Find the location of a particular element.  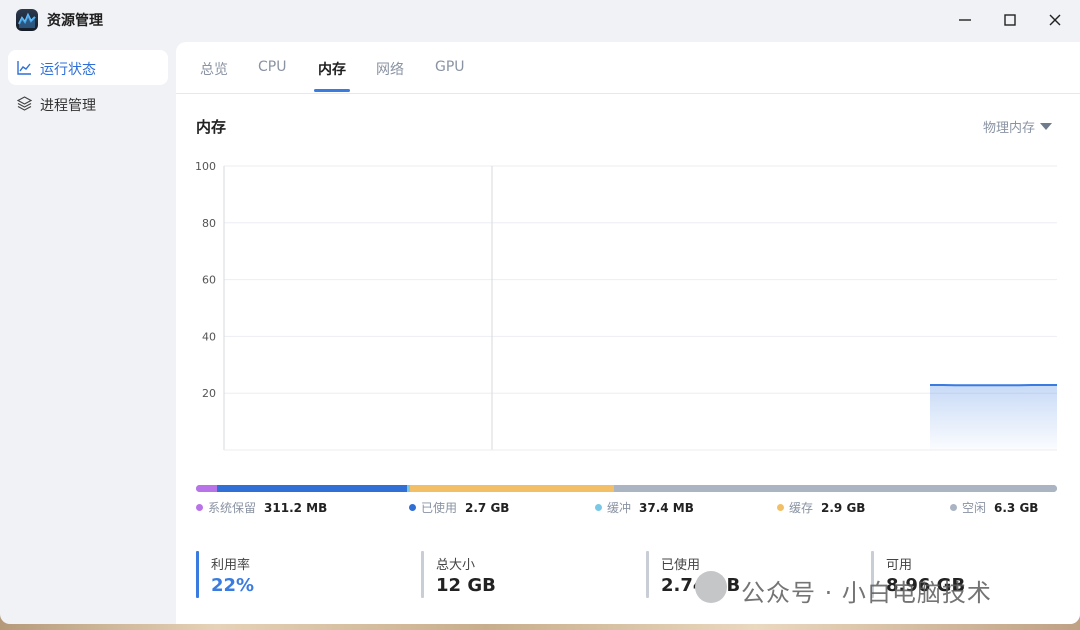

sidebar-item-processes: 进程管理 is located at coordinates (88, 103).